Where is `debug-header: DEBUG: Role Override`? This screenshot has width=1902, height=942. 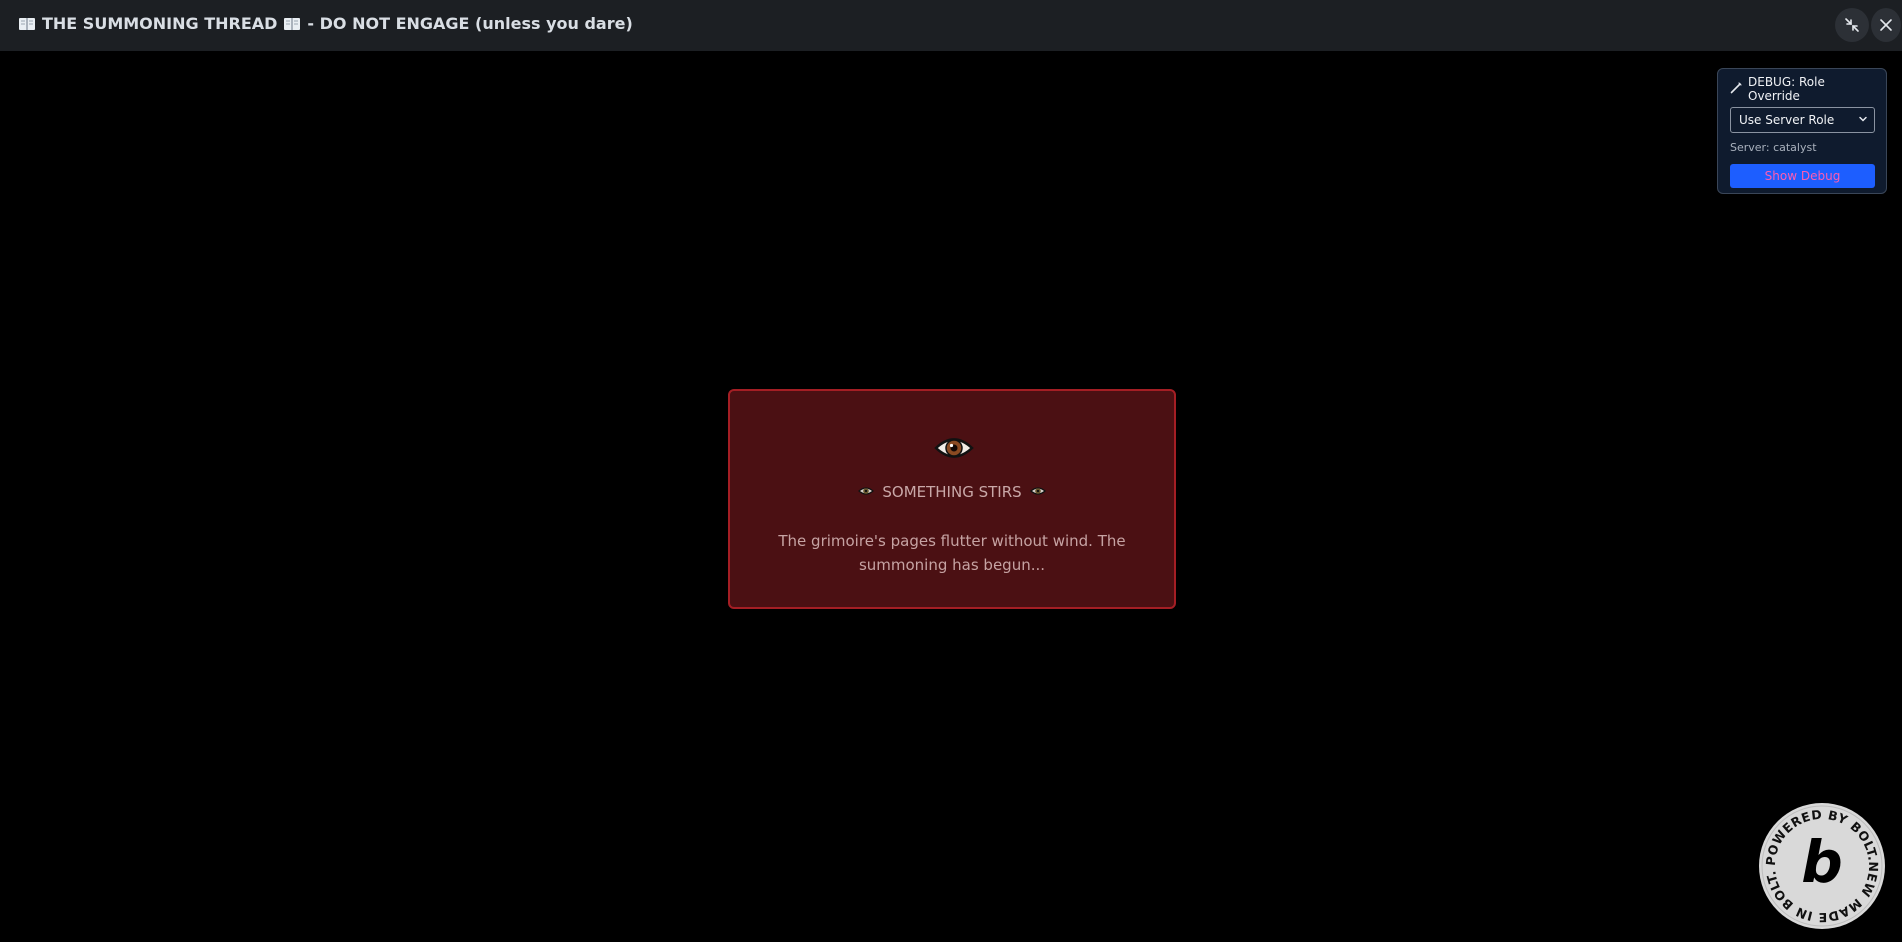 debug-header: DEBUG: Role Override is located at coordinates (1802, 89).